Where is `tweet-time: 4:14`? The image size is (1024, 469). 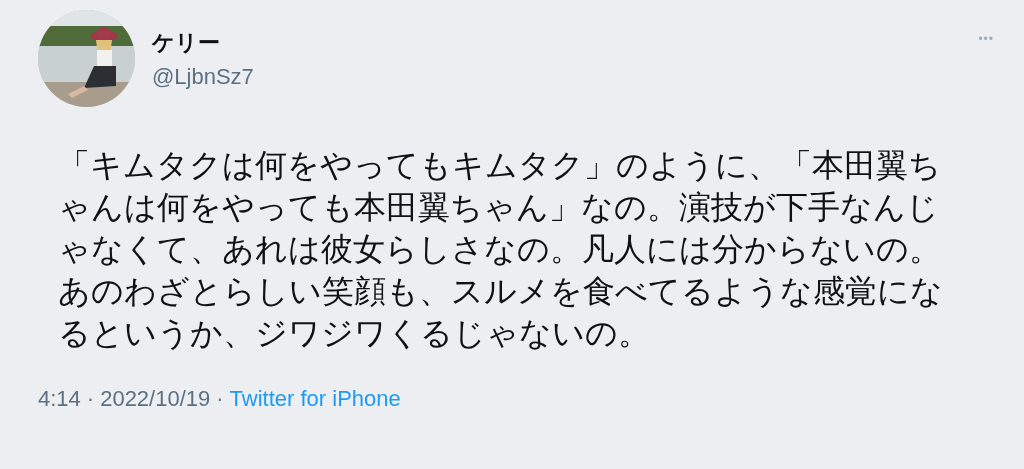 tweet-time: 4:14 is located at coordinates (59, 399).